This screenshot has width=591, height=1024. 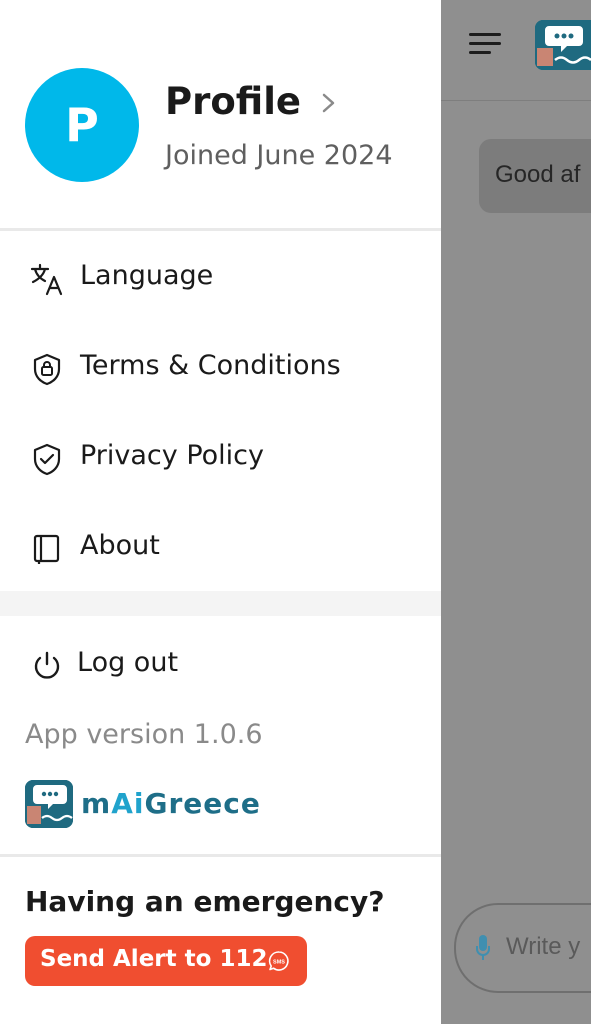 What do you see at coordinates (220, 603) in the screenshot?
I see `section-separator` at bounding box center [220, 603].